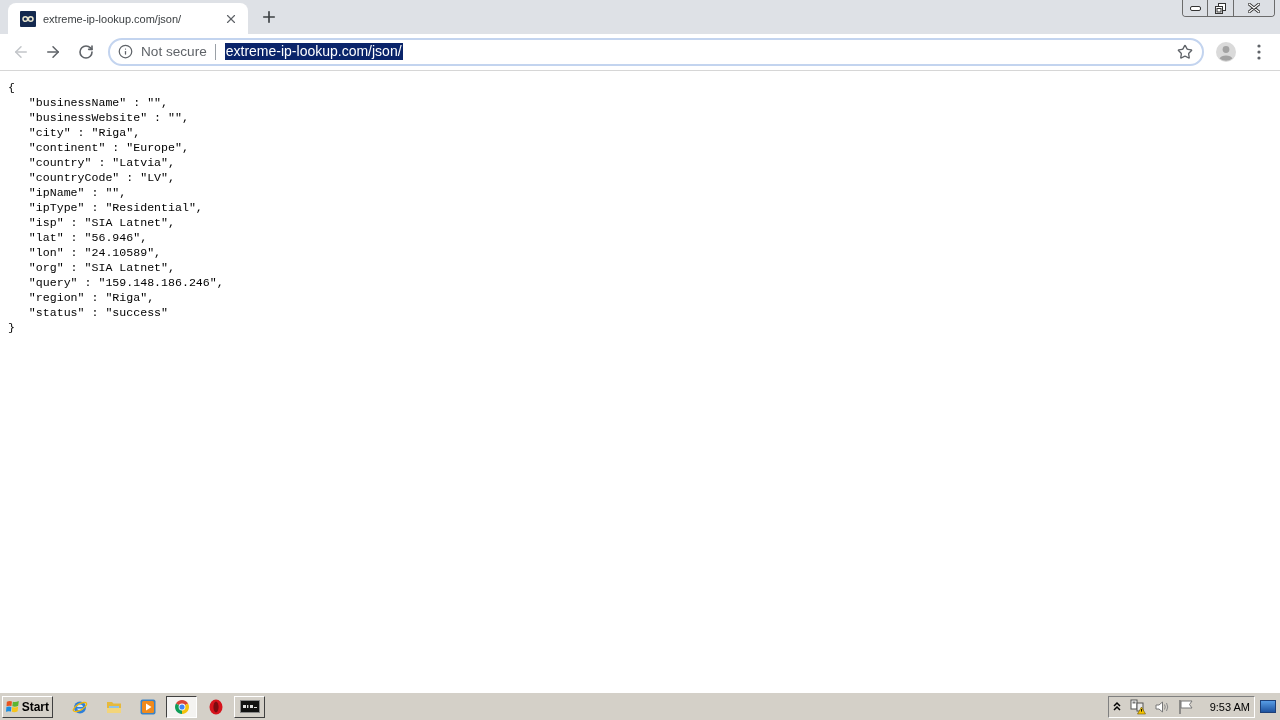 This screenshot has height=720, width=1280. Describe the element at coordinates (1229, 706) in the screenshot. I see `clock: 9:53 AM` at that location.